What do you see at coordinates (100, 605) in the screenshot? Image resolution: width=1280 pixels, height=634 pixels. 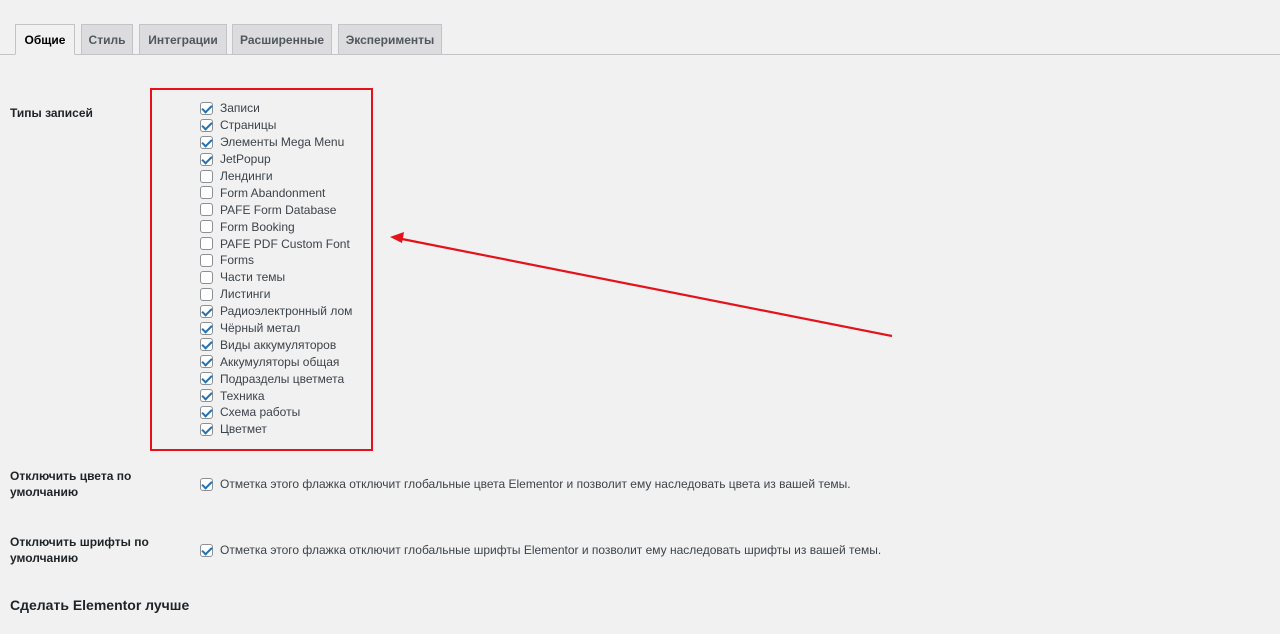 I see `improve-elementor-heading: Сделать Elementor лучше` at bounding box center [100, 605].